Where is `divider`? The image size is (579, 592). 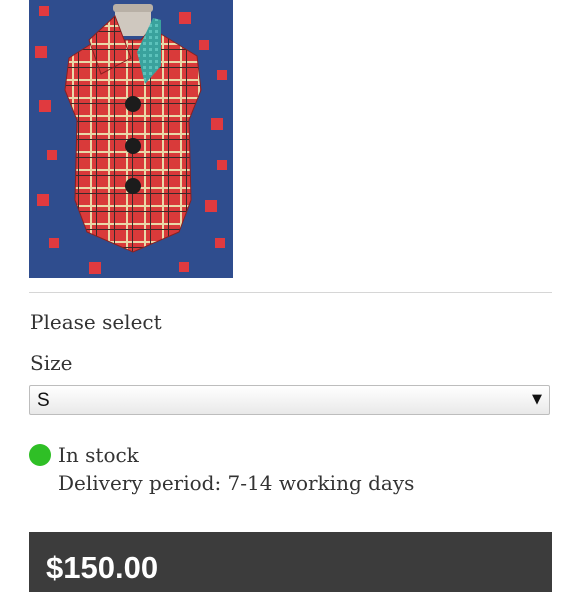
divider is located at coordinates (290, 292).